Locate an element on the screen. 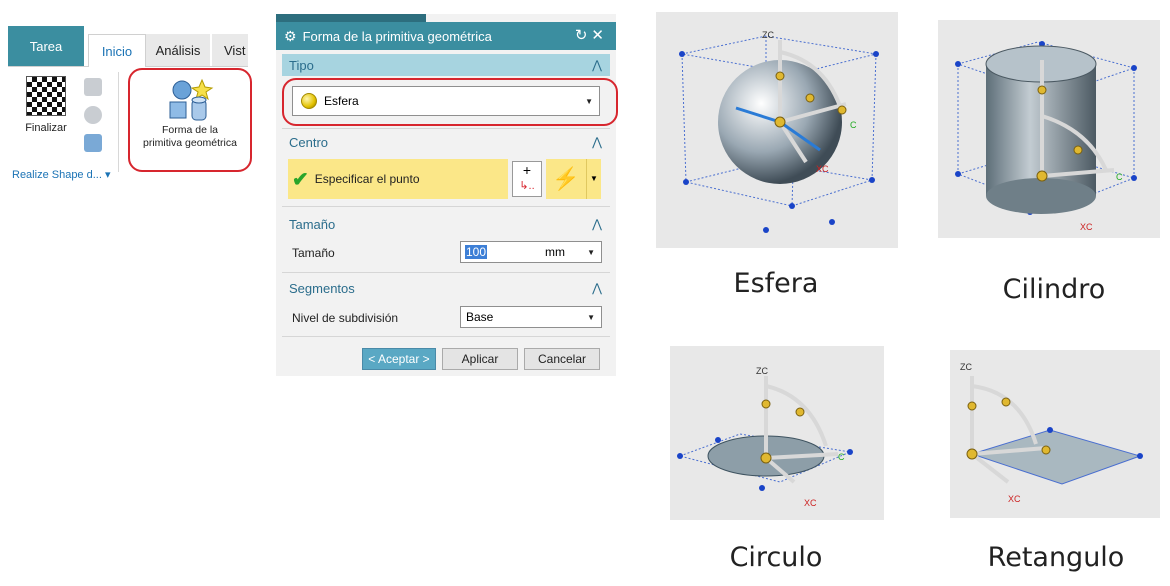 This screenshot has width=1170, height=586. subdivision-value: Base is located at coordinates (480, 317).